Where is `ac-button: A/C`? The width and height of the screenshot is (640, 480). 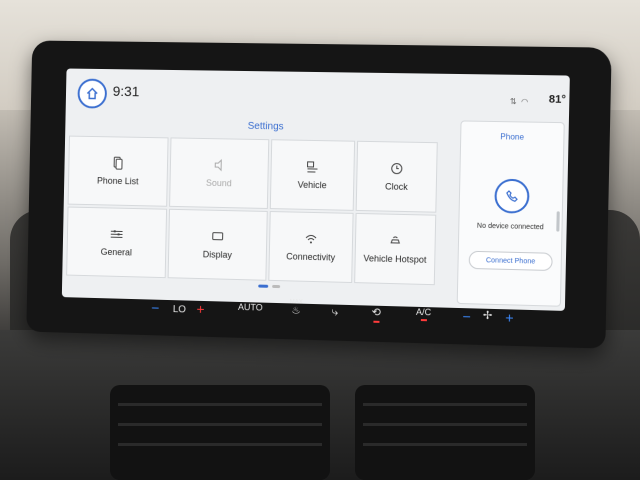 ac-button: A/C is located at coordinates (423, 314).